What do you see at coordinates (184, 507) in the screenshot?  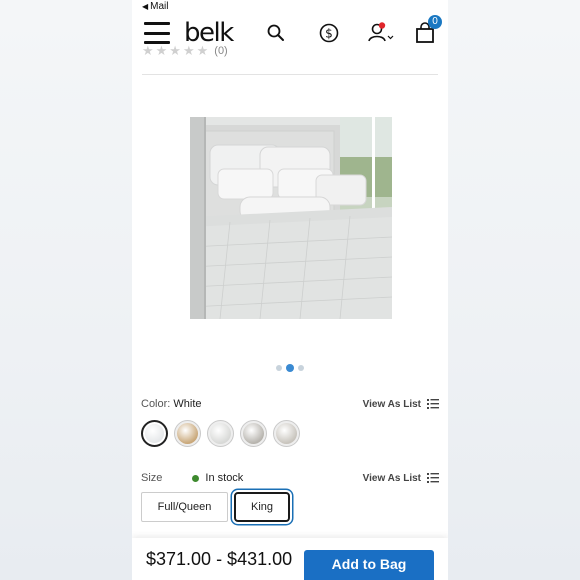 I see `size-option-full-queen: Full/Queen` at bounding box center [184, 507].